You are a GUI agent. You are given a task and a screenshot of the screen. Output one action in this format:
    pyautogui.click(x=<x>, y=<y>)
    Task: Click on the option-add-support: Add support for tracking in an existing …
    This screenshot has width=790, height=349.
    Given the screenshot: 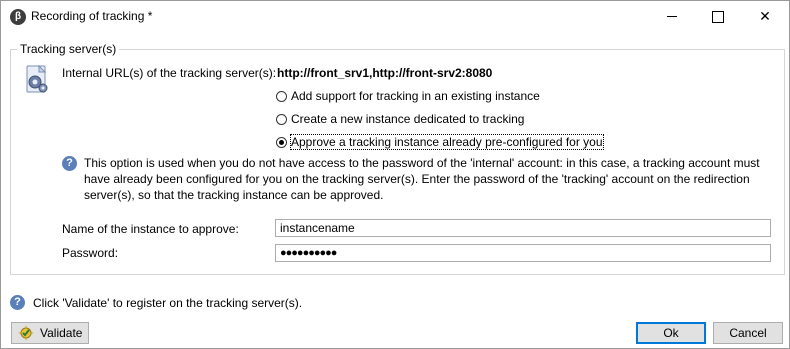 What is the action you would take?
    pyautogui.click(x=408, y=96)
    